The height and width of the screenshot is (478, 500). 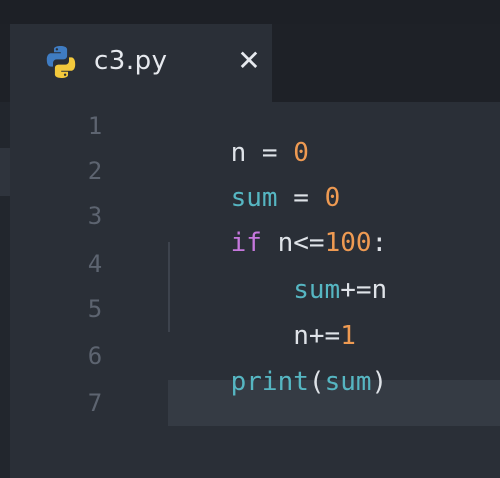 I want to click on code-token: print, so click(x=269, y=382).